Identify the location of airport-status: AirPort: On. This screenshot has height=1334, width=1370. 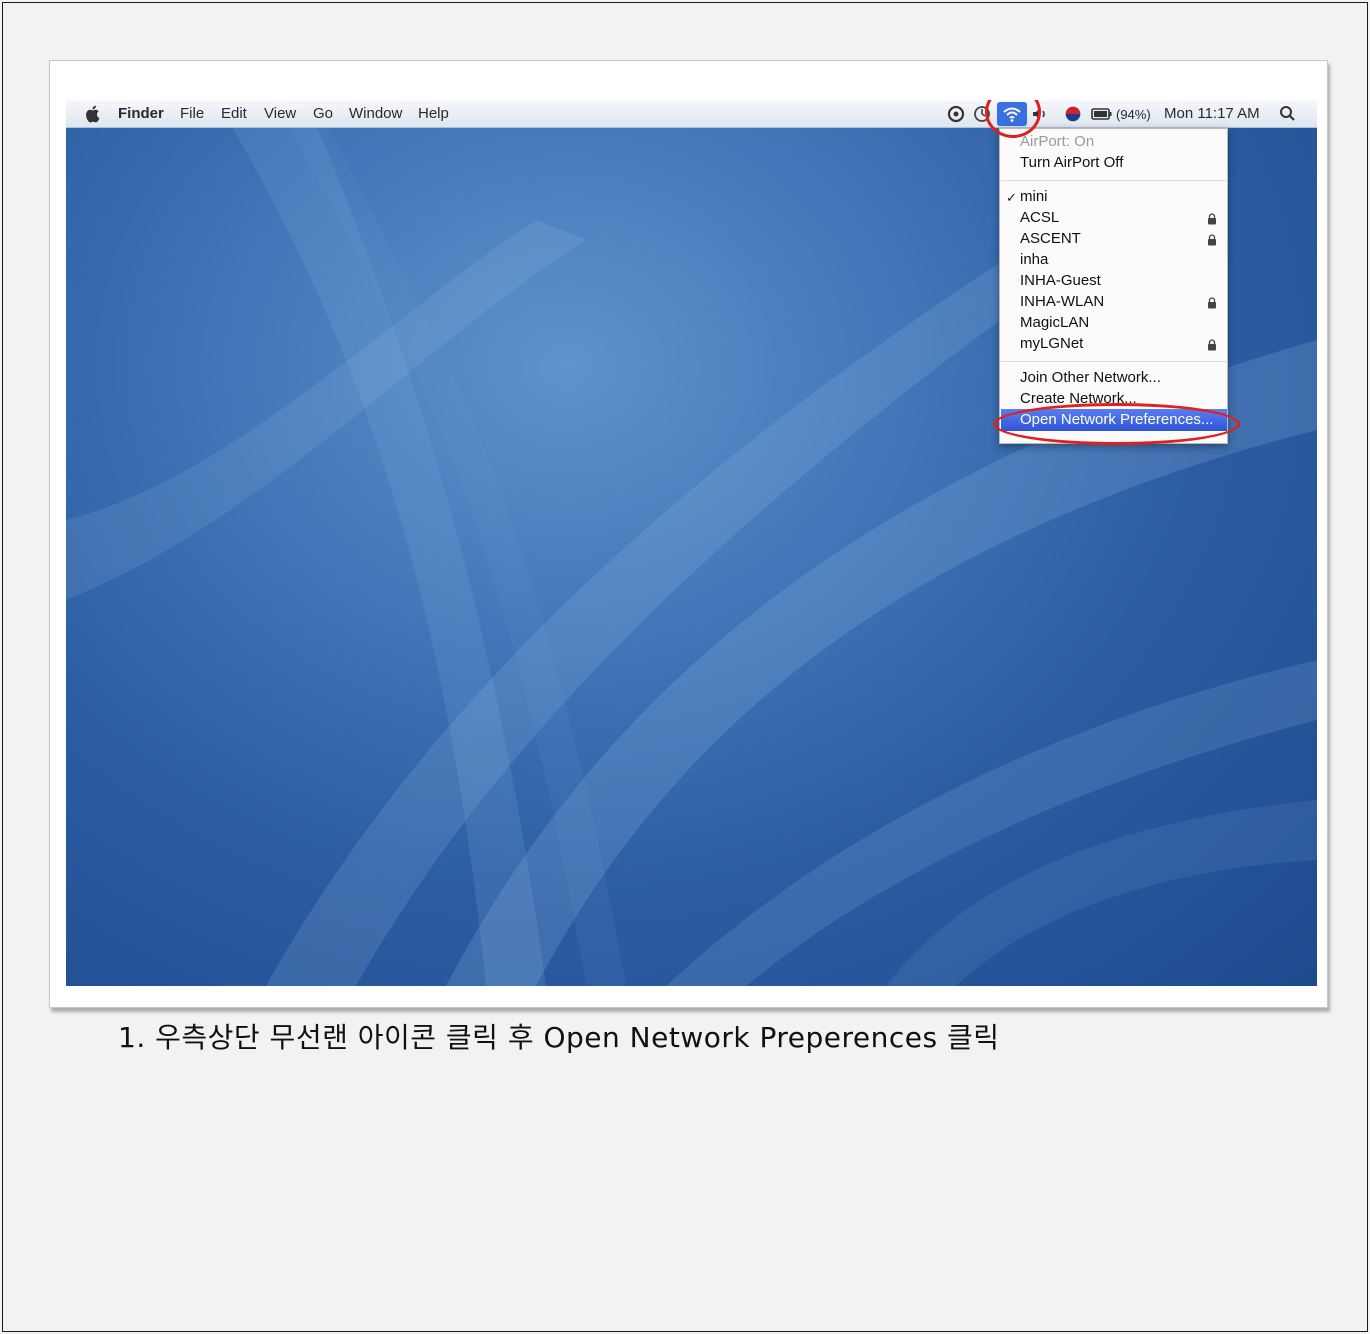
(1057, 141).